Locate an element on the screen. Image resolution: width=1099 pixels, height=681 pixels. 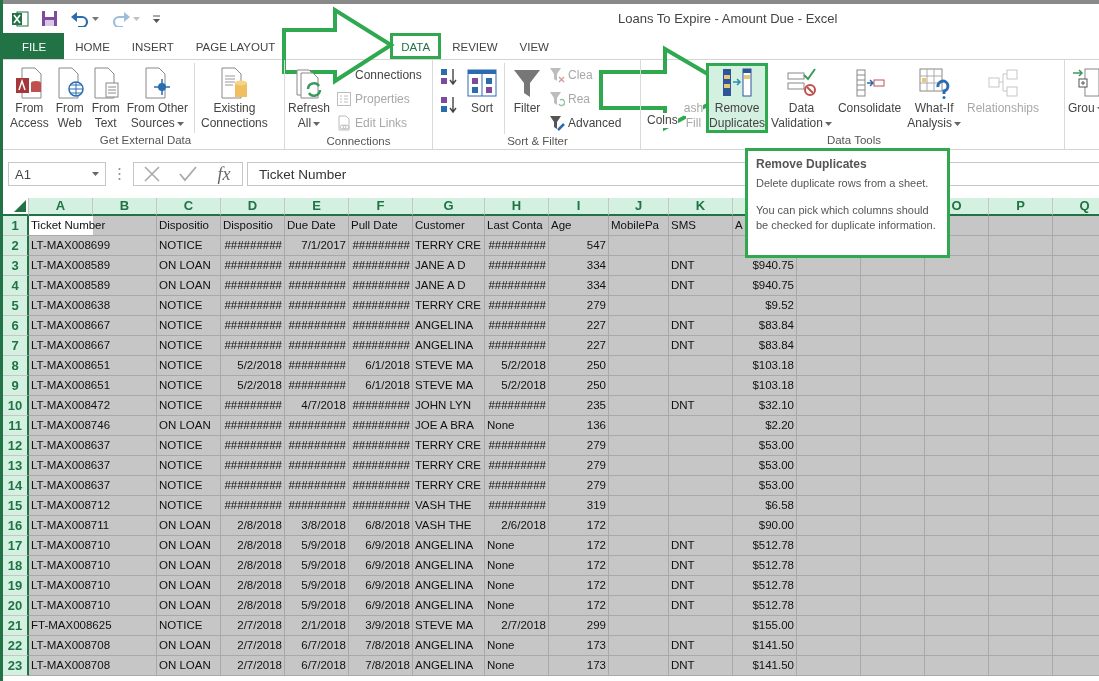
table-cell: Dispositio is located at coordinates (253, 226).